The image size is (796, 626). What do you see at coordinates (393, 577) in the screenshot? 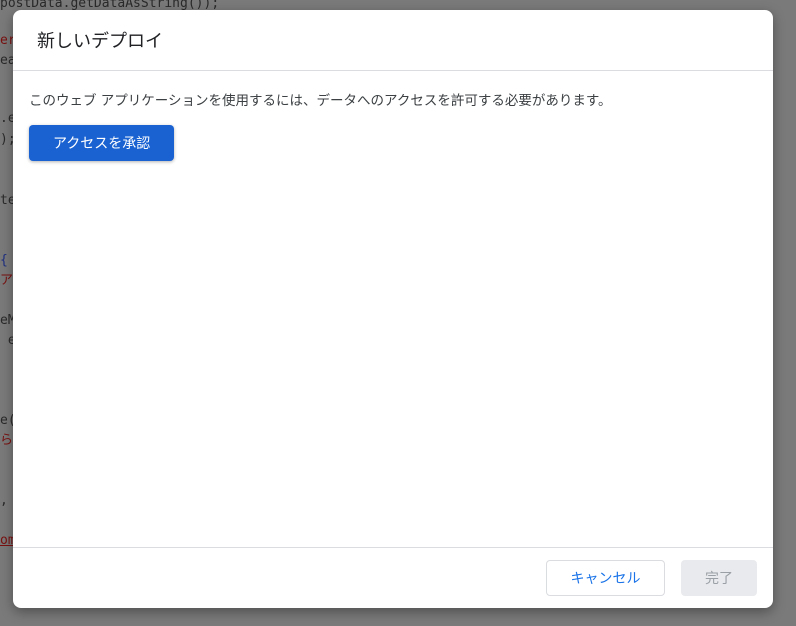
I see `dialog-footer: キャンセル 完了` at bounding box center [393, 577].